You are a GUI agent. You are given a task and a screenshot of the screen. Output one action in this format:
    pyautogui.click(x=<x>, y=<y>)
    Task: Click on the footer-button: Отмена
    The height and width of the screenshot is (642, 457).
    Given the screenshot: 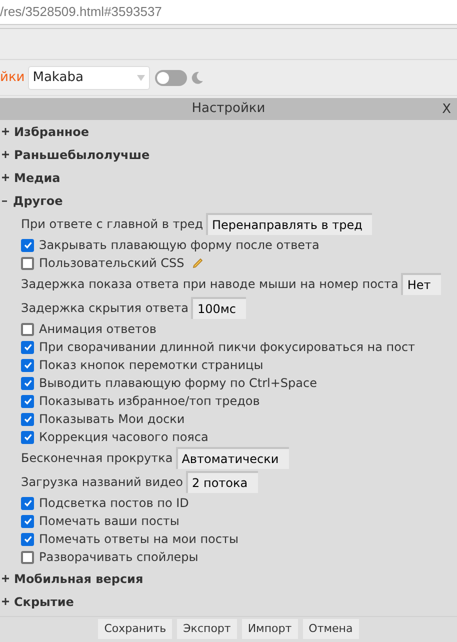 What is the action you would take?
    pyautogui.click(x=330, y=629)
    